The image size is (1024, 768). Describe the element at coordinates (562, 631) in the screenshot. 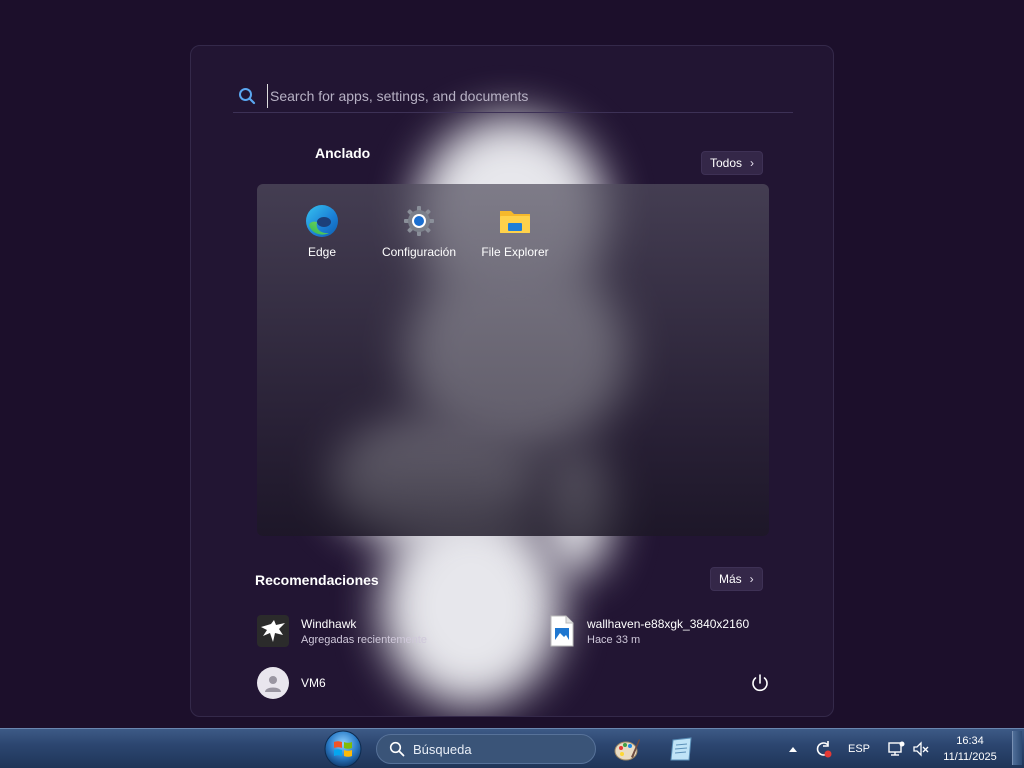

I see `image-file-icon` at that location.